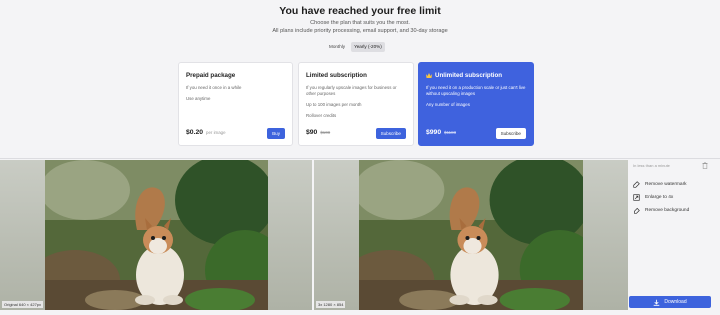  I want to click on enlarge-option: Enlarge to 4x, so click(673, 197).